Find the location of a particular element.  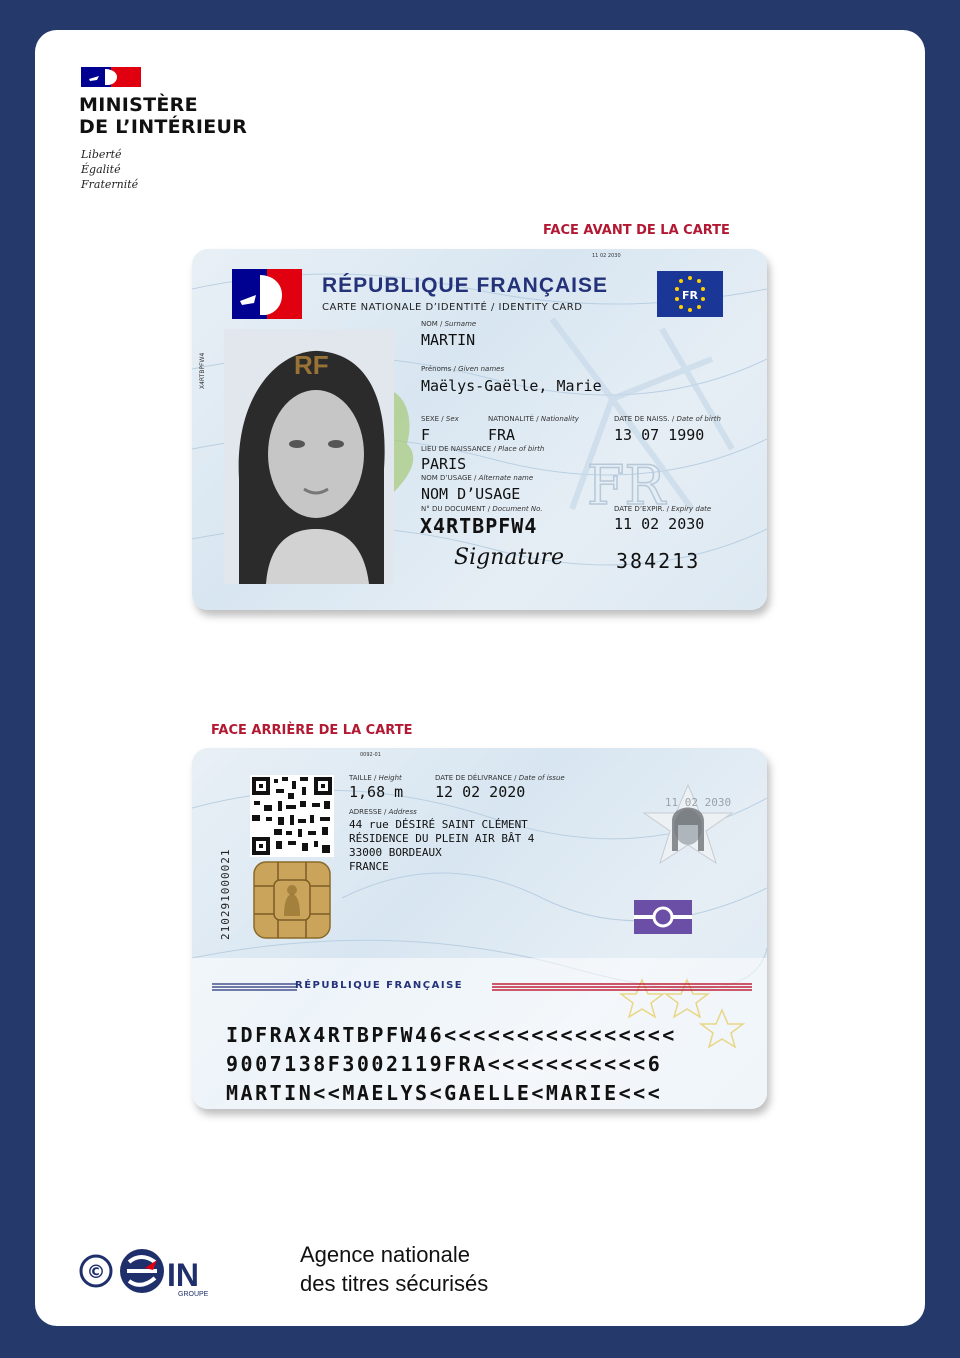

usage-name-value: NOM D’USAGE is located at coordinates (471, 494).